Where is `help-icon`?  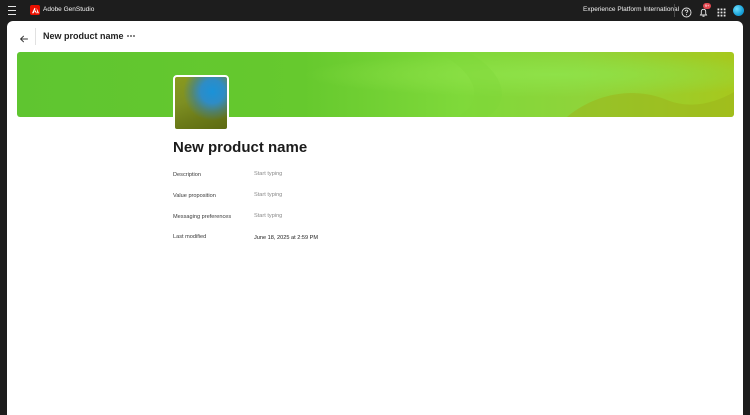 help-icon is located at coordinates (686, 11).